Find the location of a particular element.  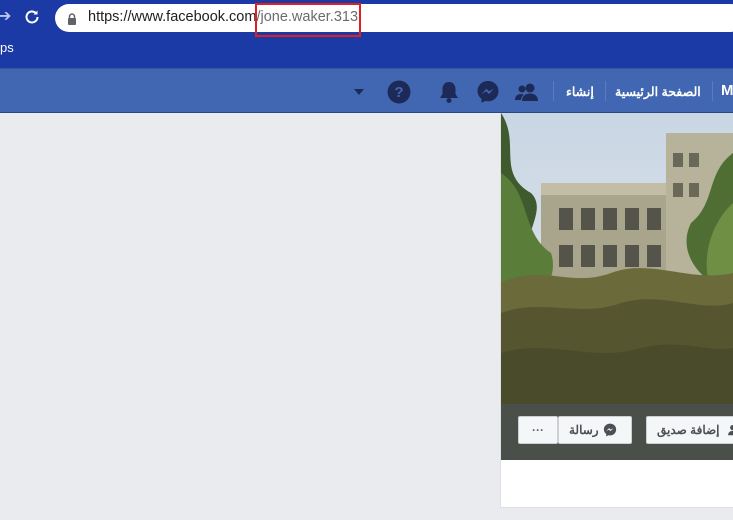

create-link: إنشاء is located at coordinates (580, 91).